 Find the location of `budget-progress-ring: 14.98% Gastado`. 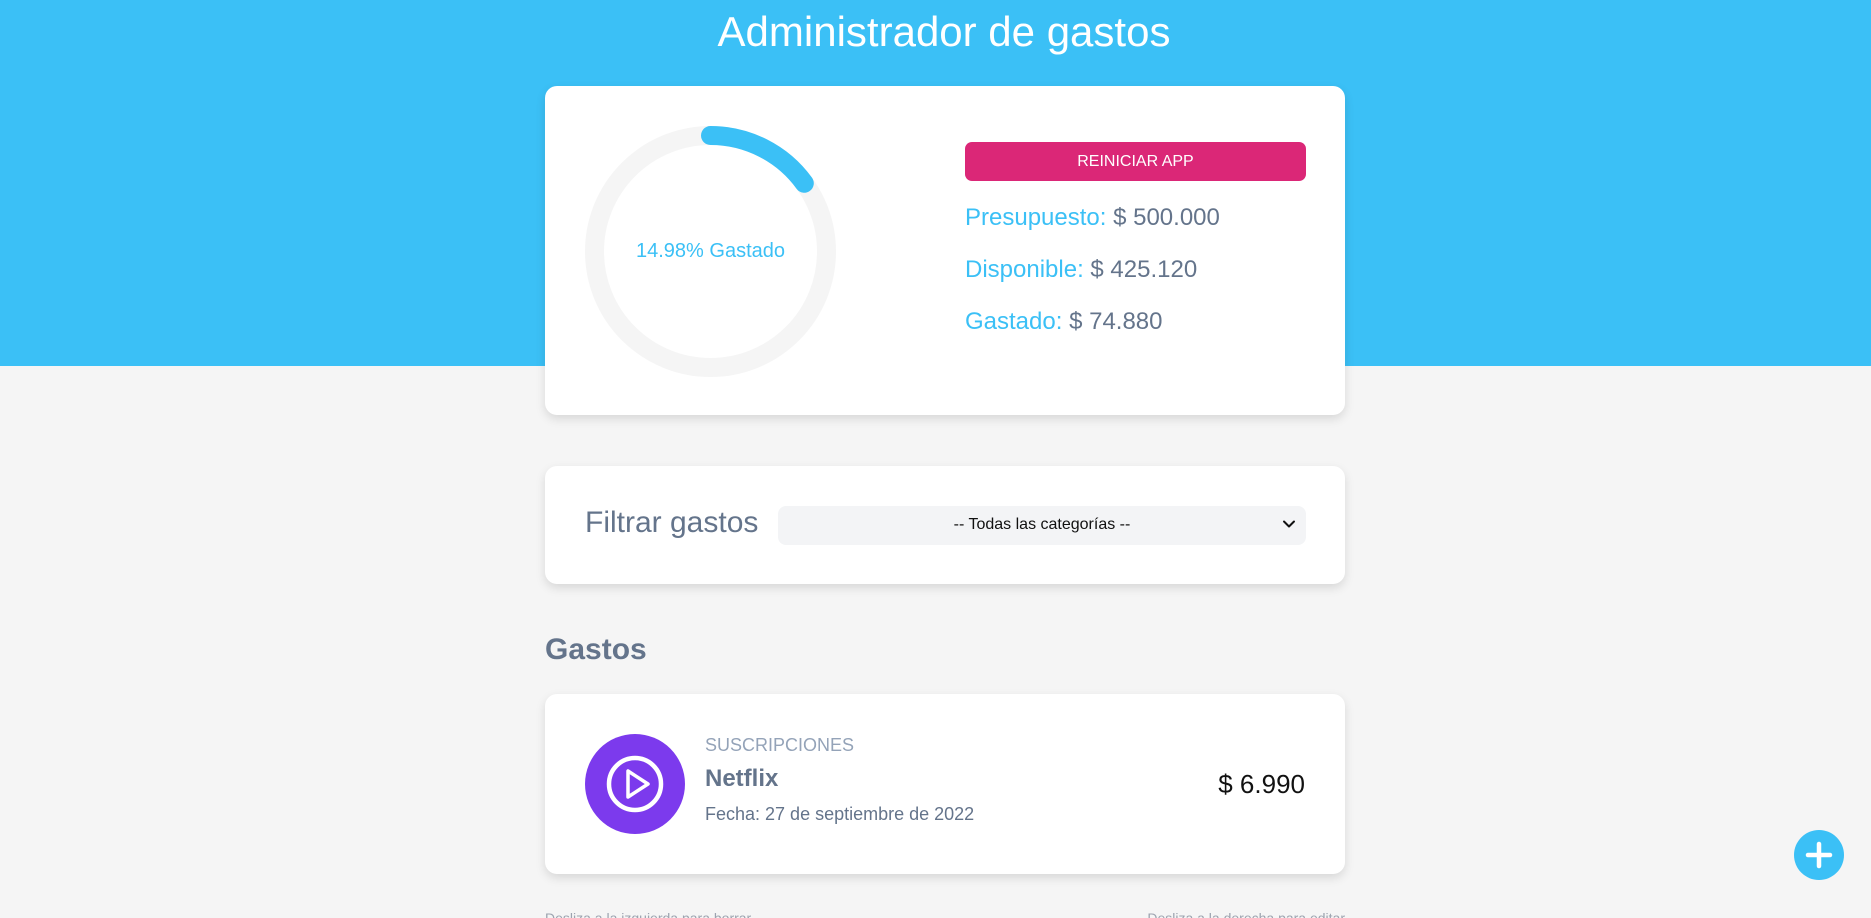

budget-progress-ring: 14.98% Gastado is located at coordinates (710, 251).